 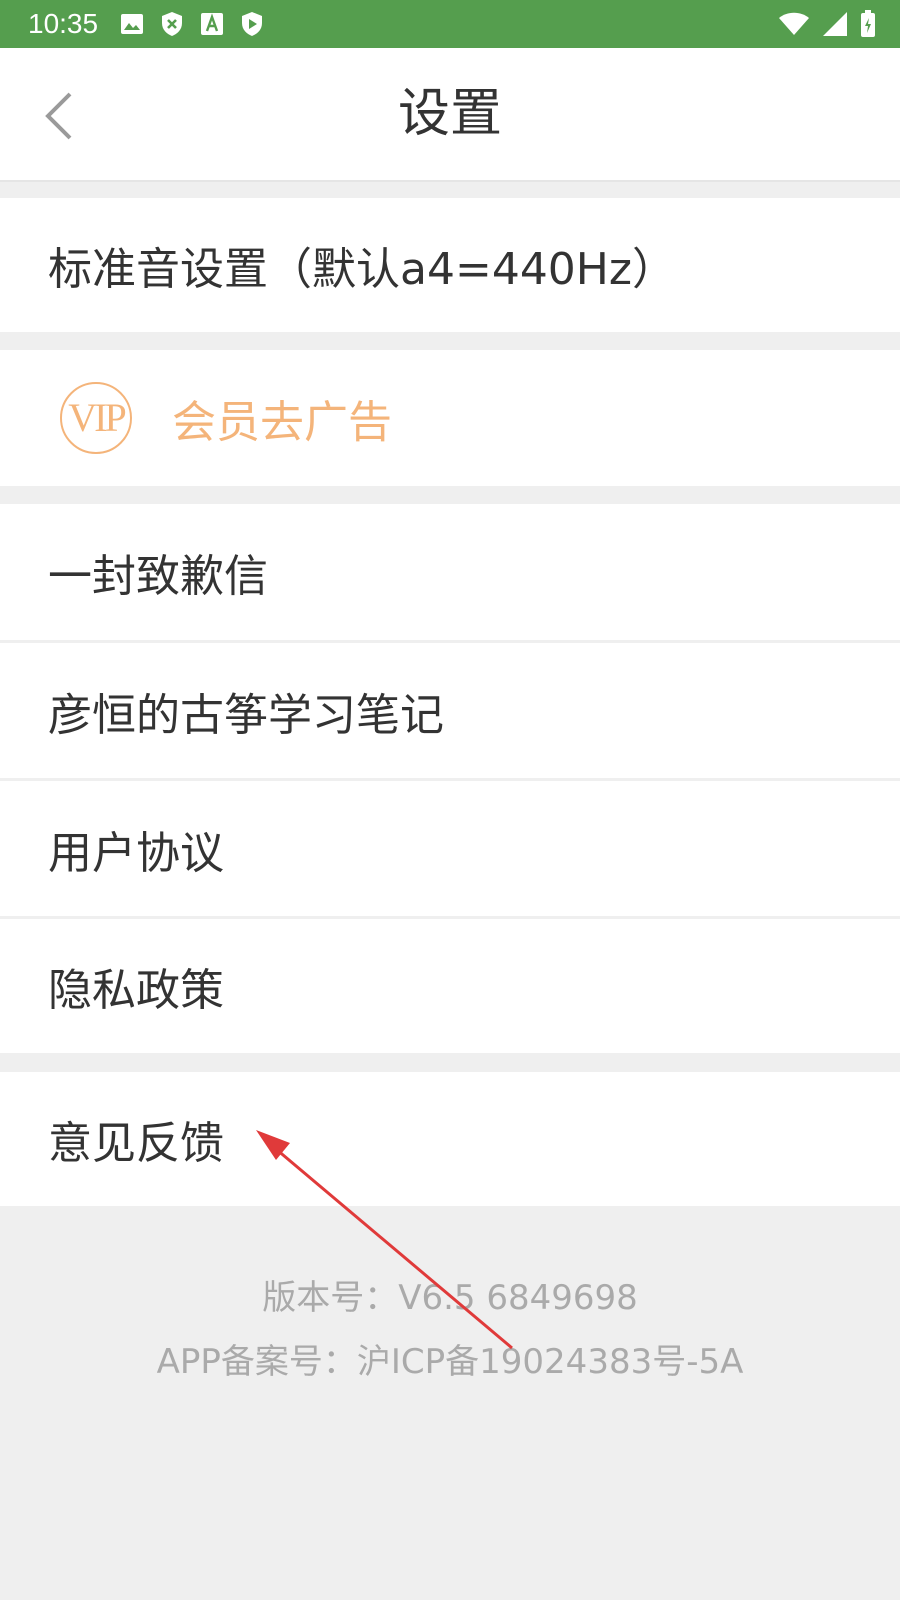 I want to click on battery-icon, so click(x=868, y=23).